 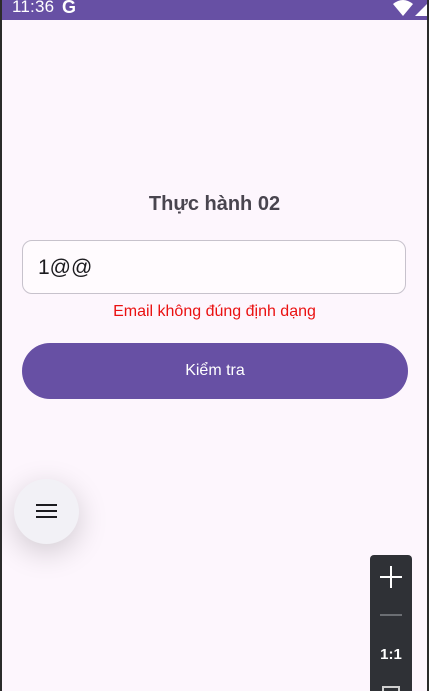 I want to click on email-error-message: Email không đúng định dạng, so click(x=214, y=311).